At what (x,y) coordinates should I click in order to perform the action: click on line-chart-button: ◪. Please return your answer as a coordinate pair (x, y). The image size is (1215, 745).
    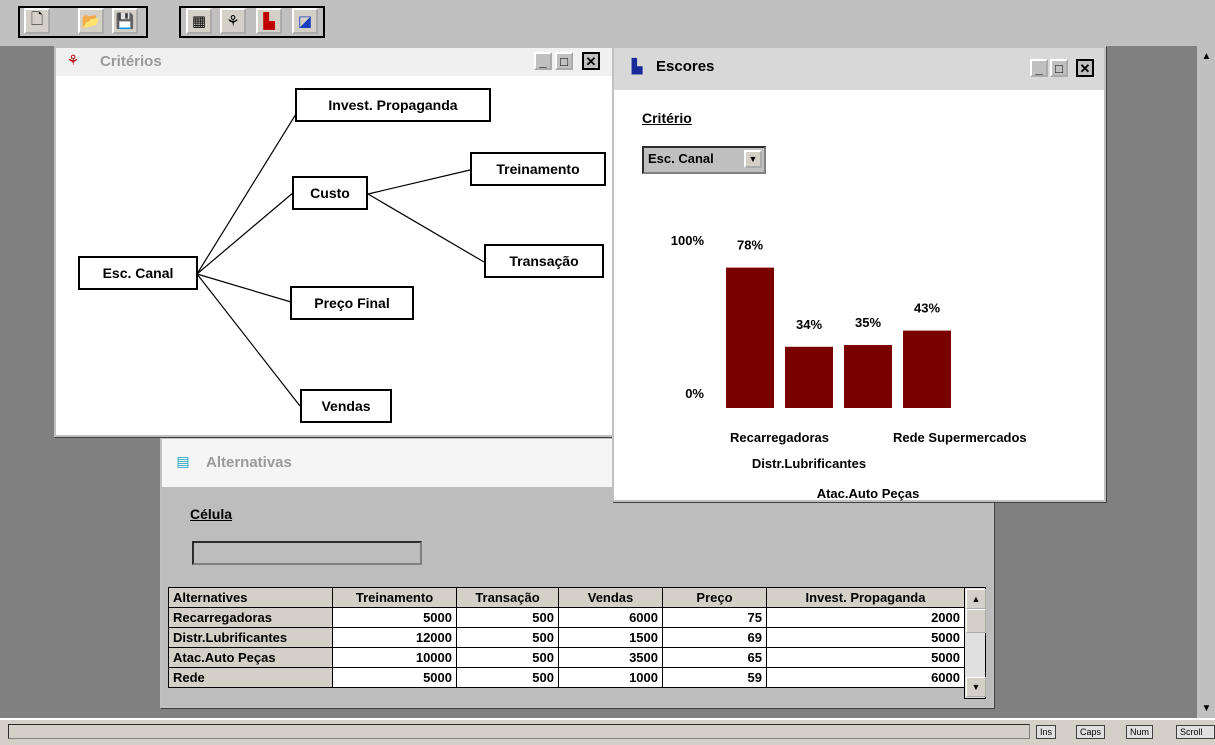
    Looking at the image, I should click on (305, 21).